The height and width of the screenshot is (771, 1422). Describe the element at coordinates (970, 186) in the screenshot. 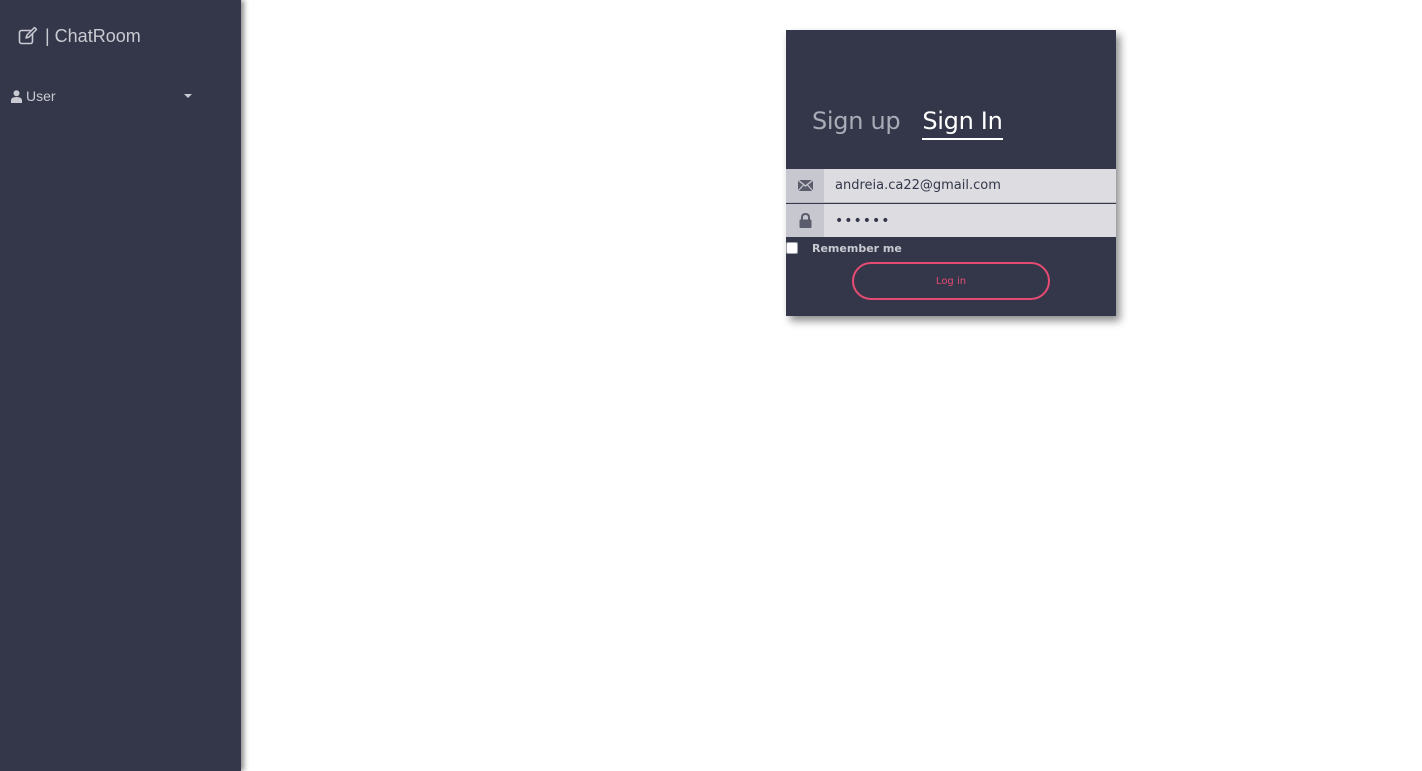

I see `email-input` at that location.